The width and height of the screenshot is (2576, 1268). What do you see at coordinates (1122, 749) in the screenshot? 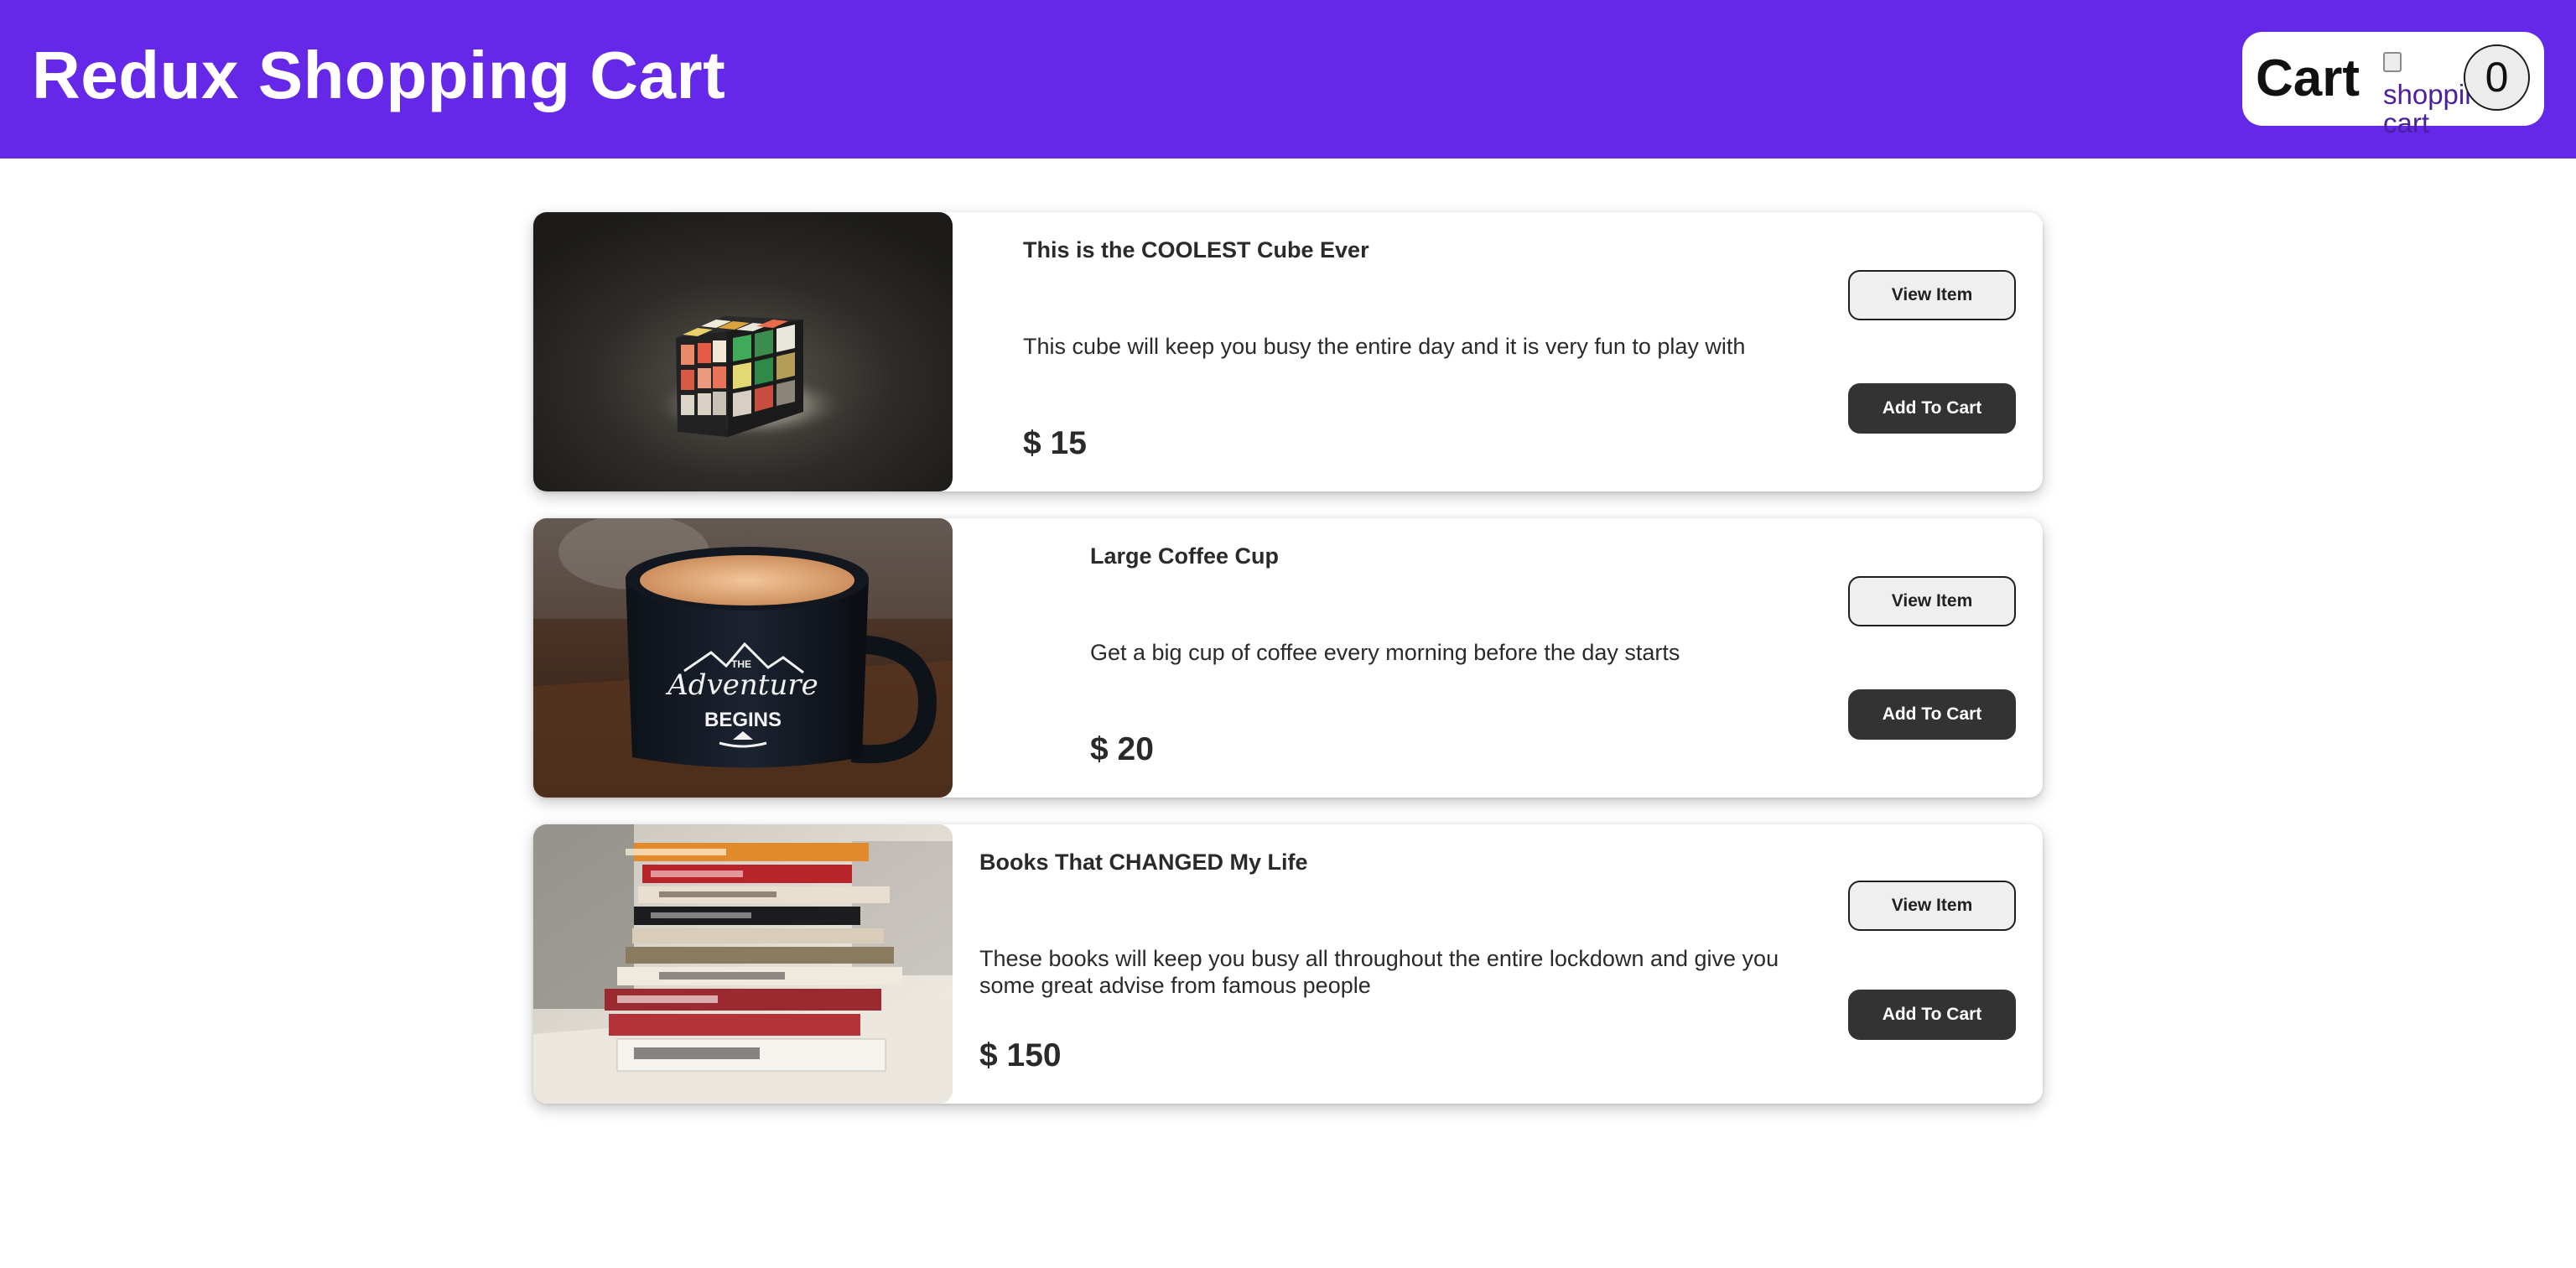
I see `product-price: $ 20` at bounding box center [1122, 749].